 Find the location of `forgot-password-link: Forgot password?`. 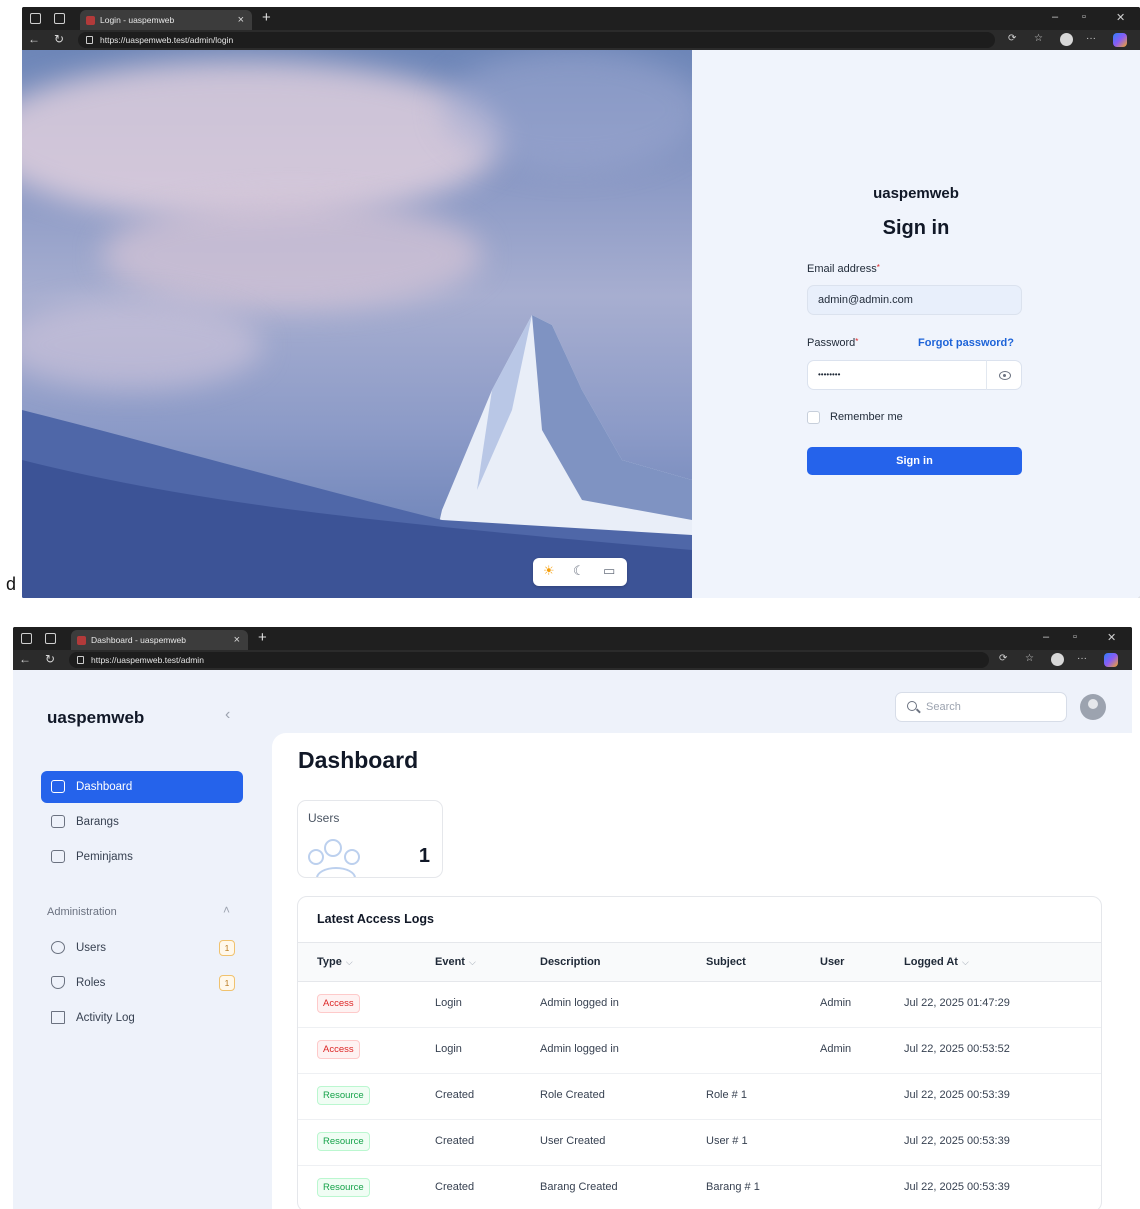

forgot-password-link: Forgot password? is located at coordinates (966, 343).